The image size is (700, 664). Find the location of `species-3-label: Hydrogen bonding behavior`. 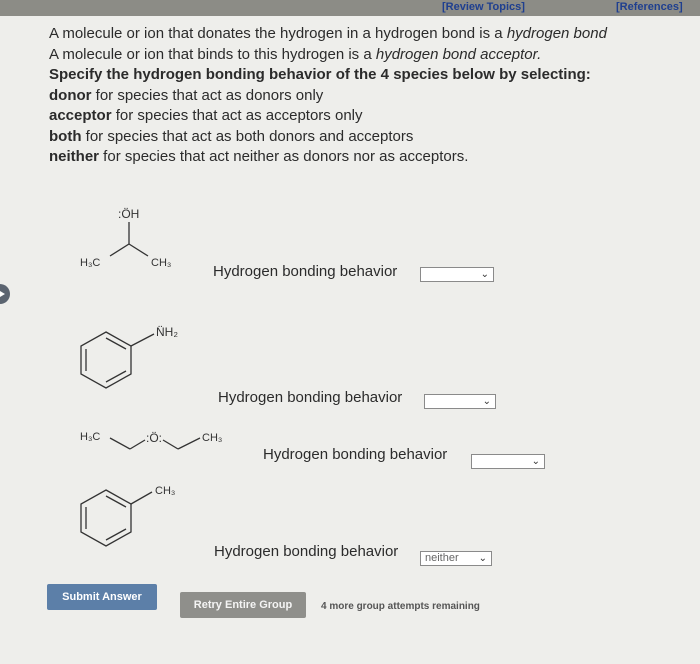

species-3-label: Hydrogen bonding behavior is located at coordinates (355, 454).